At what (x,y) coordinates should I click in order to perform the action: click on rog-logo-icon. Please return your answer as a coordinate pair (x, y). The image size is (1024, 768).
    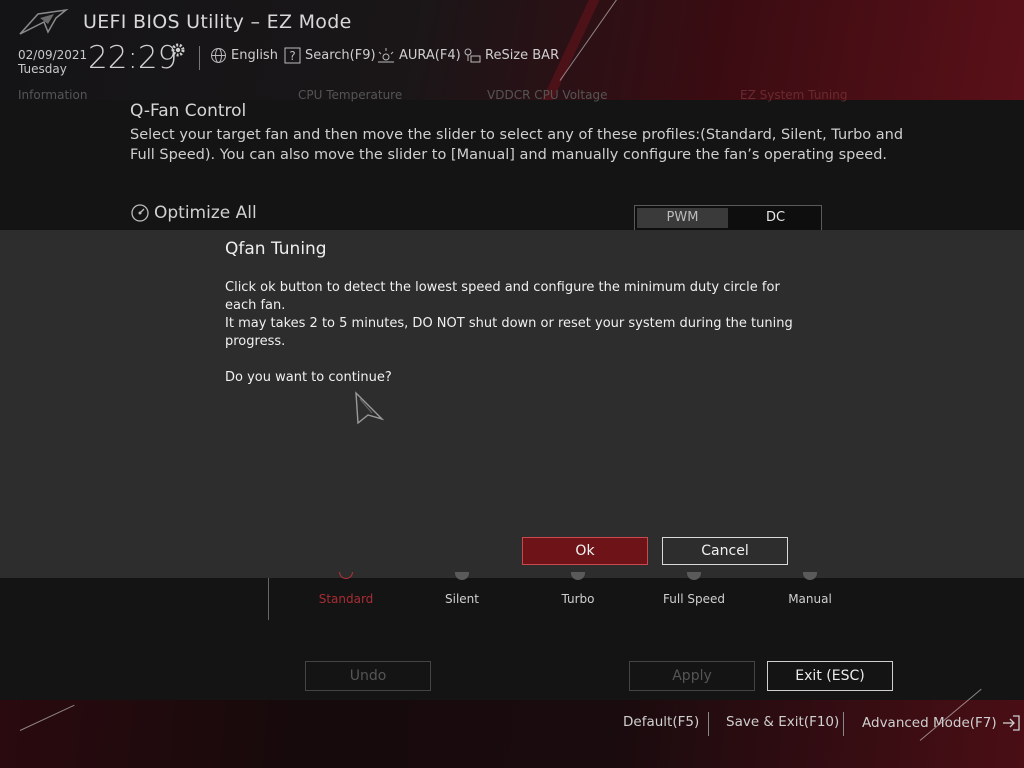
    Looking at the image, I should click on (44, 21).